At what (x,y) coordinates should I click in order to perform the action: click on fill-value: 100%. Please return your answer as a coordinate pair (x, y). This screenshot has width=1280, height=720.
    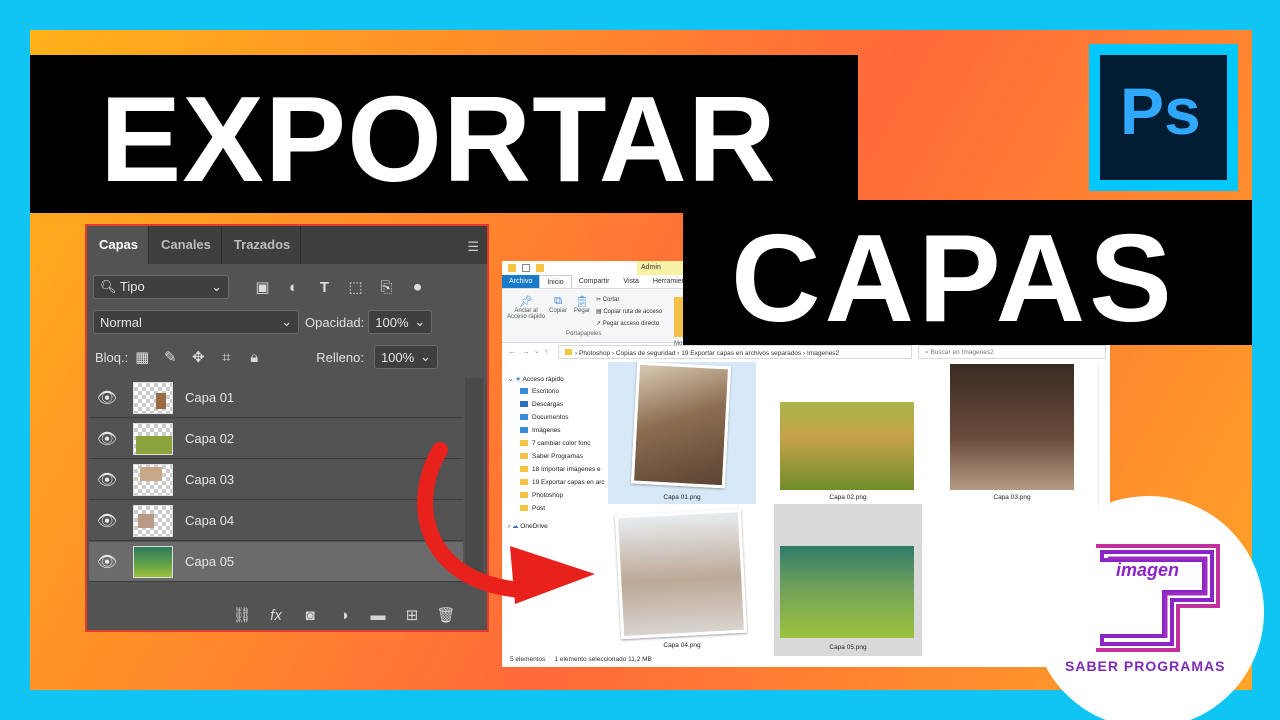
    Looking at the image, I should click on (397, 357).